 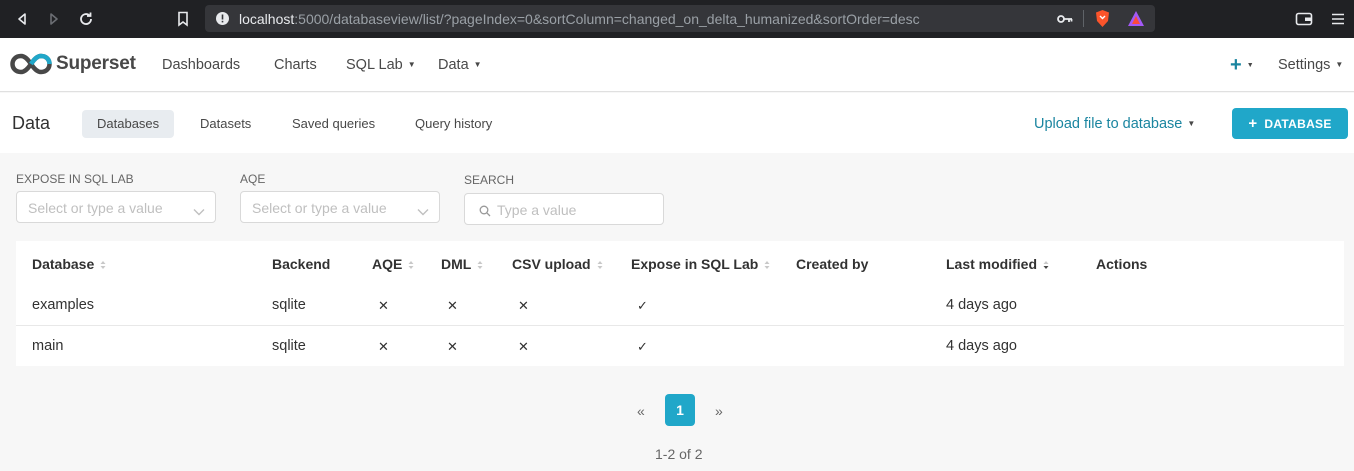 I want to click on nav-sql-lab: SQL Lab ▼, so click(x=381, y=65).